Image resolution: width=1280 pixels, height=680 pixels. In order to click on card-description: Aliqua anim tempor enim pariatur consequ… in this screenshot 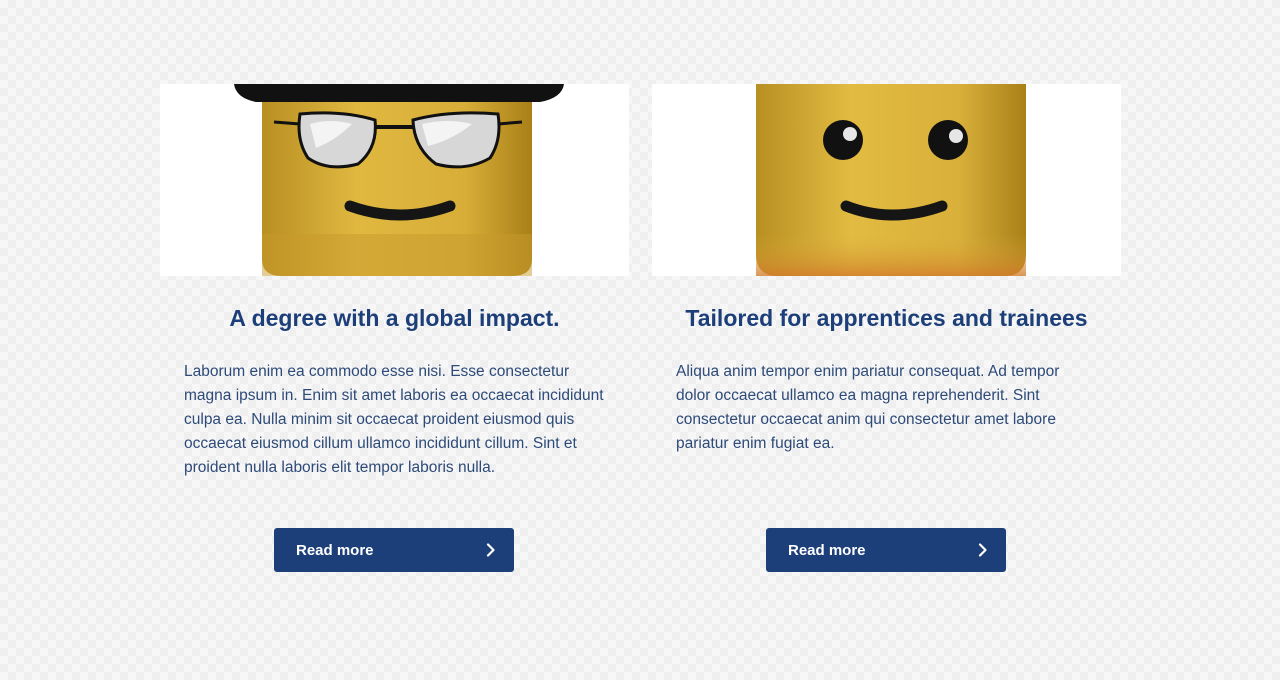, I will do `click(868, 407)`.